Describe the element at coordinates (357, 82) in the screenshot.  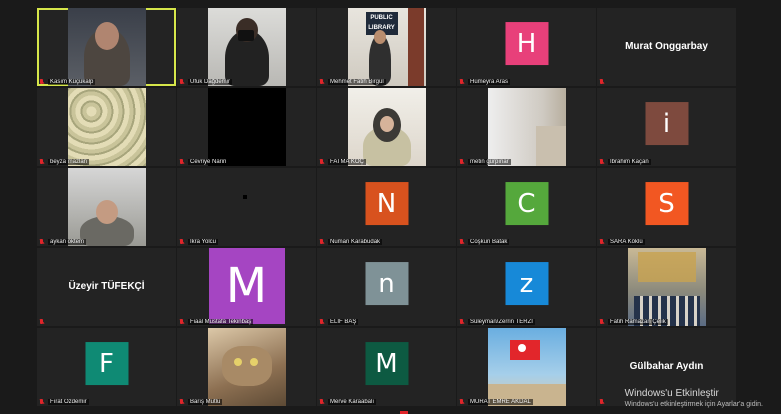
I see `participant-name: Mehmet Fatih Birgül` at that location.